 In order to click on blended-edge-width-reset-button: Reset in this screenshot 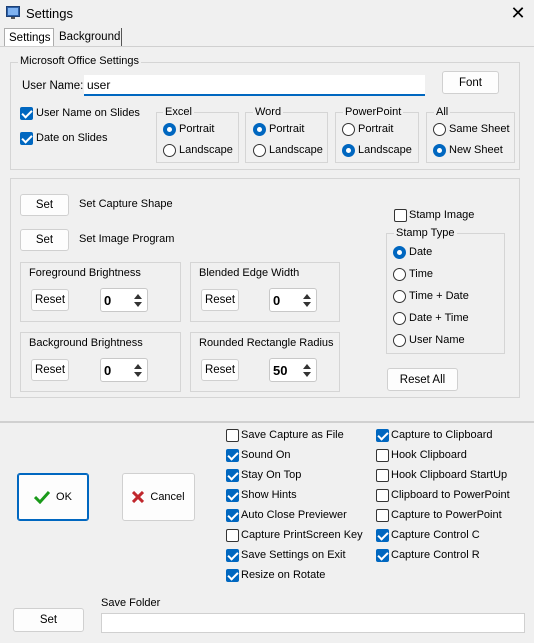, I will do `click(220, 300)`.